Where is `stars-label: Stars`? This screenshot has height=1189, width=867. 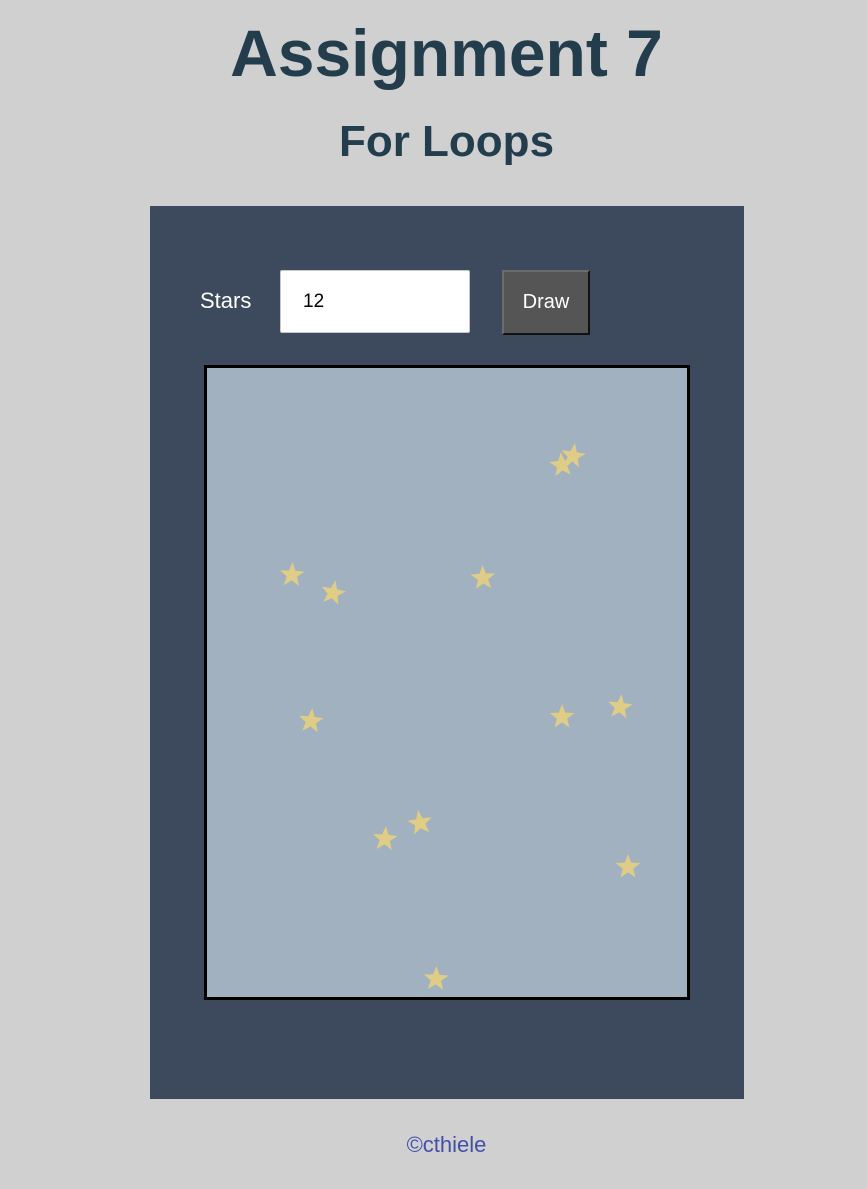 stars-label: Stars is located at coordinates (226, 300).